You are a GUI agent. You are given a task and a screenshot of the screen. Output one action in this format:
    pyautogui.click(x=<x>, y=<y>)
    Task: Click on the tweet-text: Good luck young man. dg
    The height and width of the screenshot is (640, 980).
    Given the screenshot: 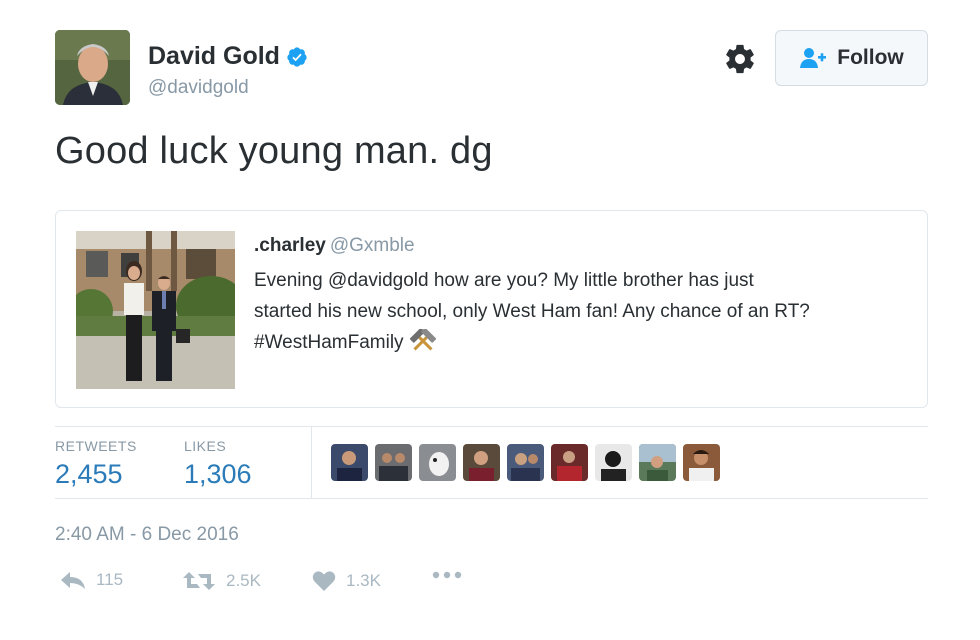 What is the action you would take?
    pyautogui.click(x=274, y=151)
    